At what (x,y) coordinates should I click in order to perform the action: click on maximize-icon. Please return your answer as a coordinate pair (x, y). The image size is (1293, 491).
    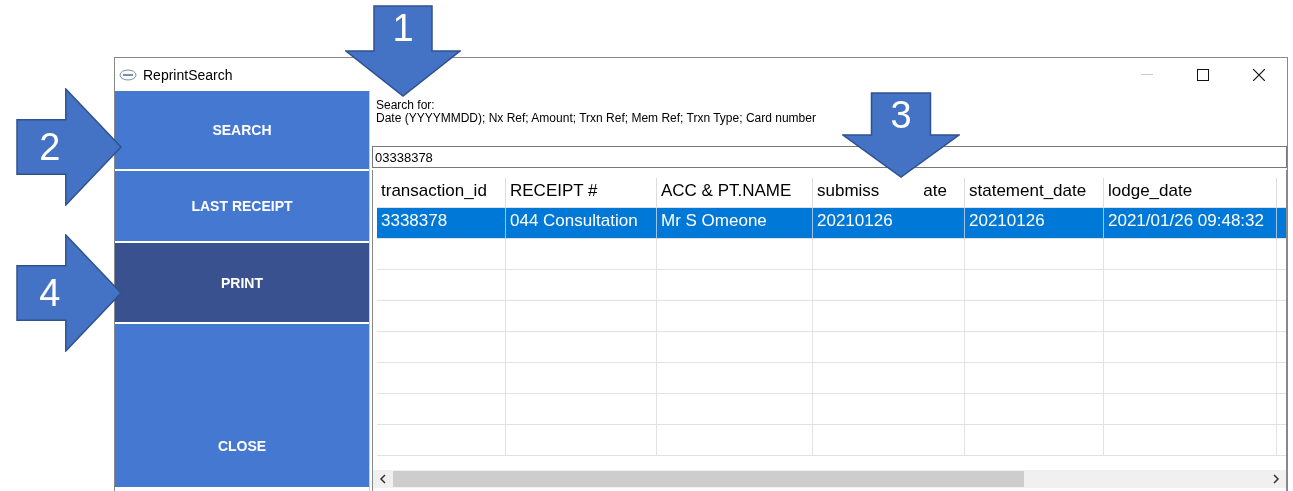
    Looking at the image, I should click on (1203, 74).